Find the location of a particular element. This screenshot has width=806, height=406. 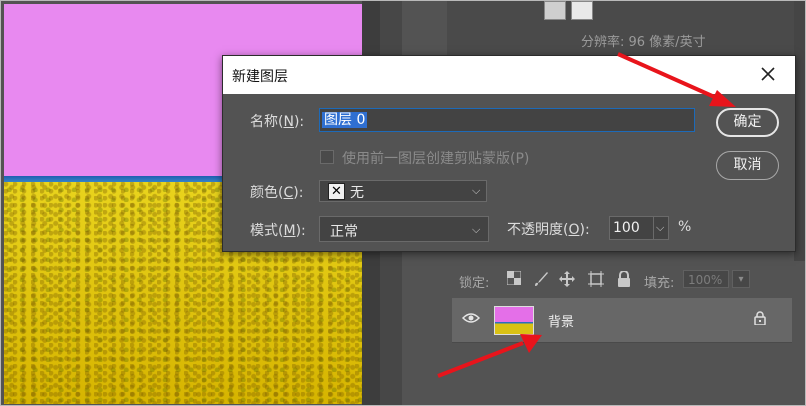

dialog-titlebar: 新建图层 is located at coordinates (509, 75).